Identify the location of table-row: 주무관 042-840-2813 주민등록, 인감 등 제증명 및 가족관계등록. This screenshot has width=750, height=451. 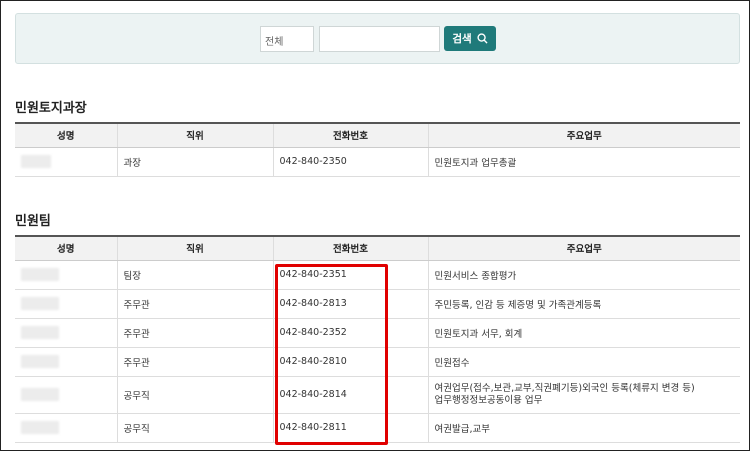
(377, 304).